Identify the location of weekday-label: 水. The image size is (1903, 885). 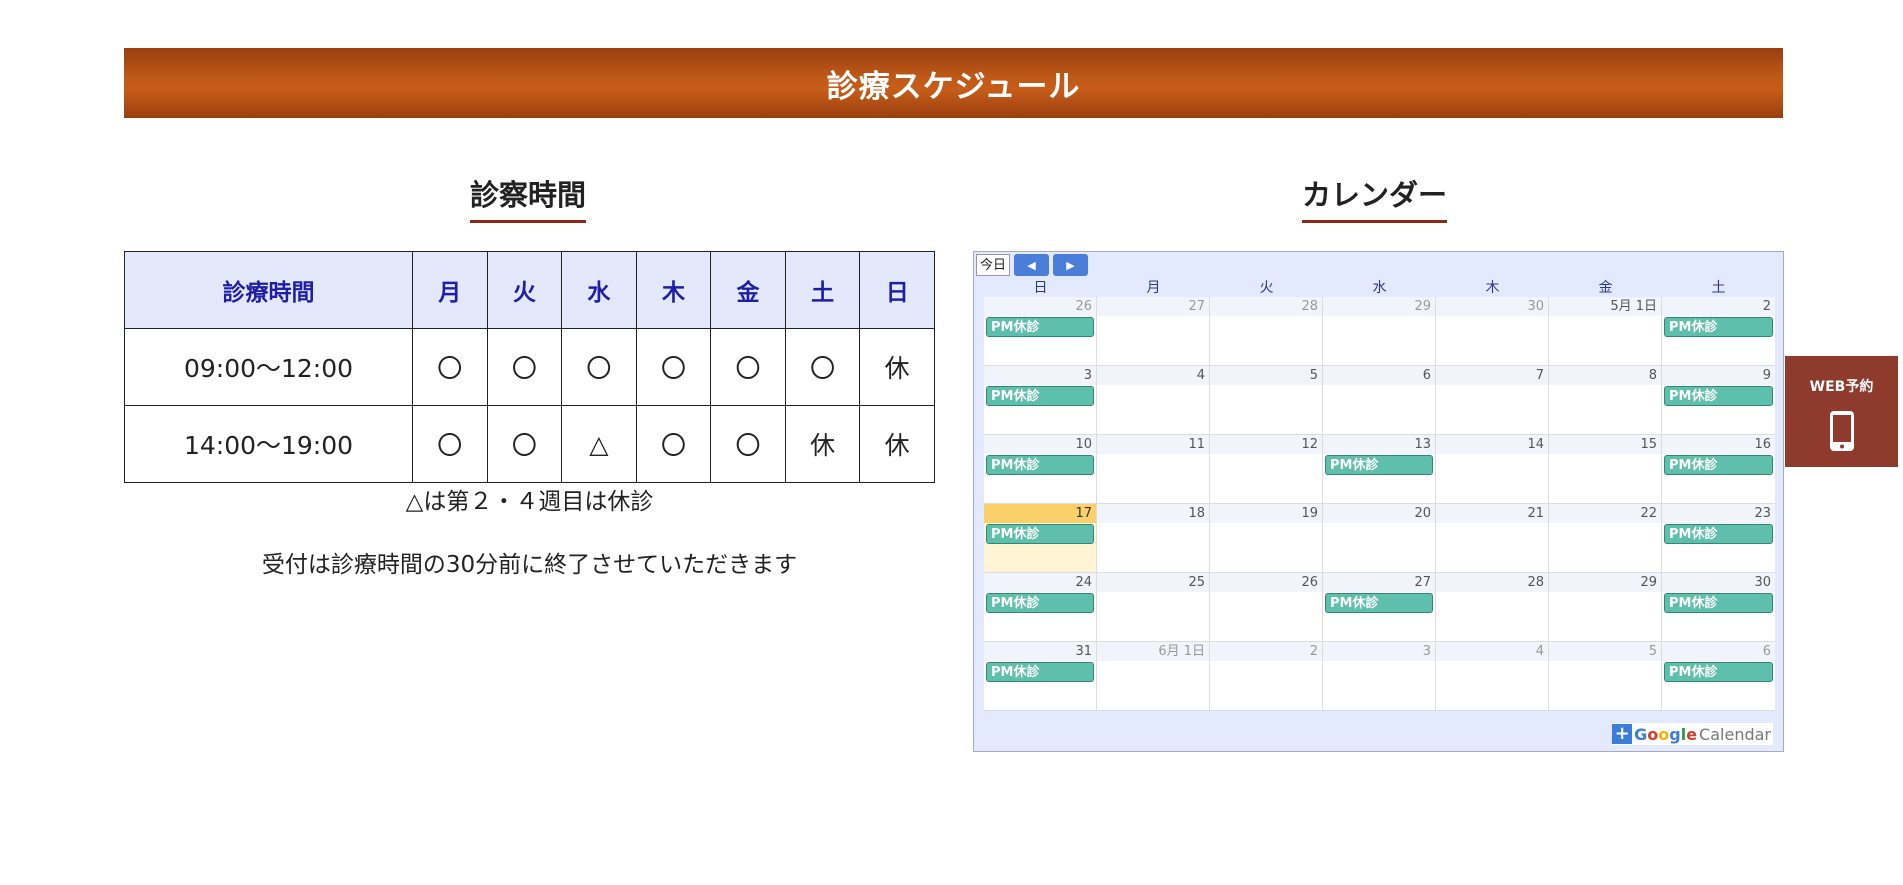
(1379, 288).